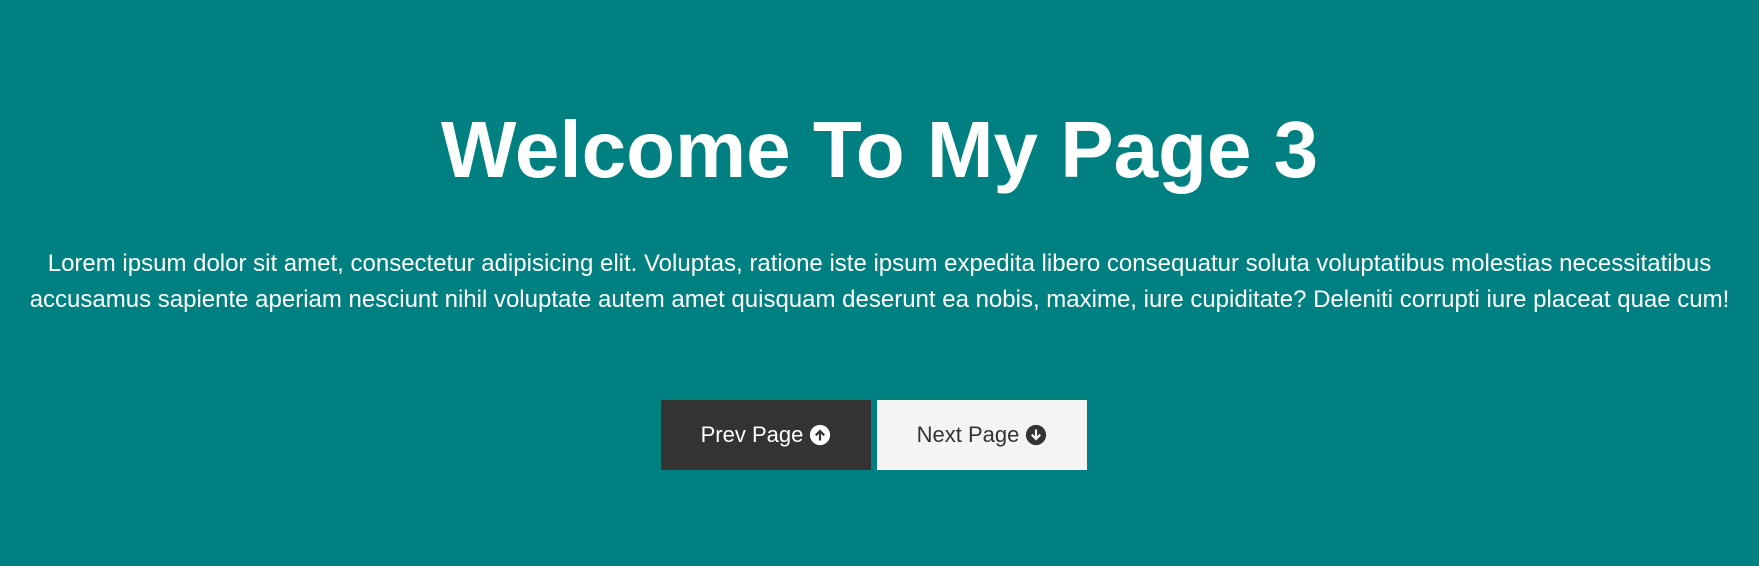 This screenshot has width=1759, height=566. What do you see at coordinates (874, 435) in the screenshot?
I see `page-navigation: Prev Page Next Page` at bounding box center [874, 435].